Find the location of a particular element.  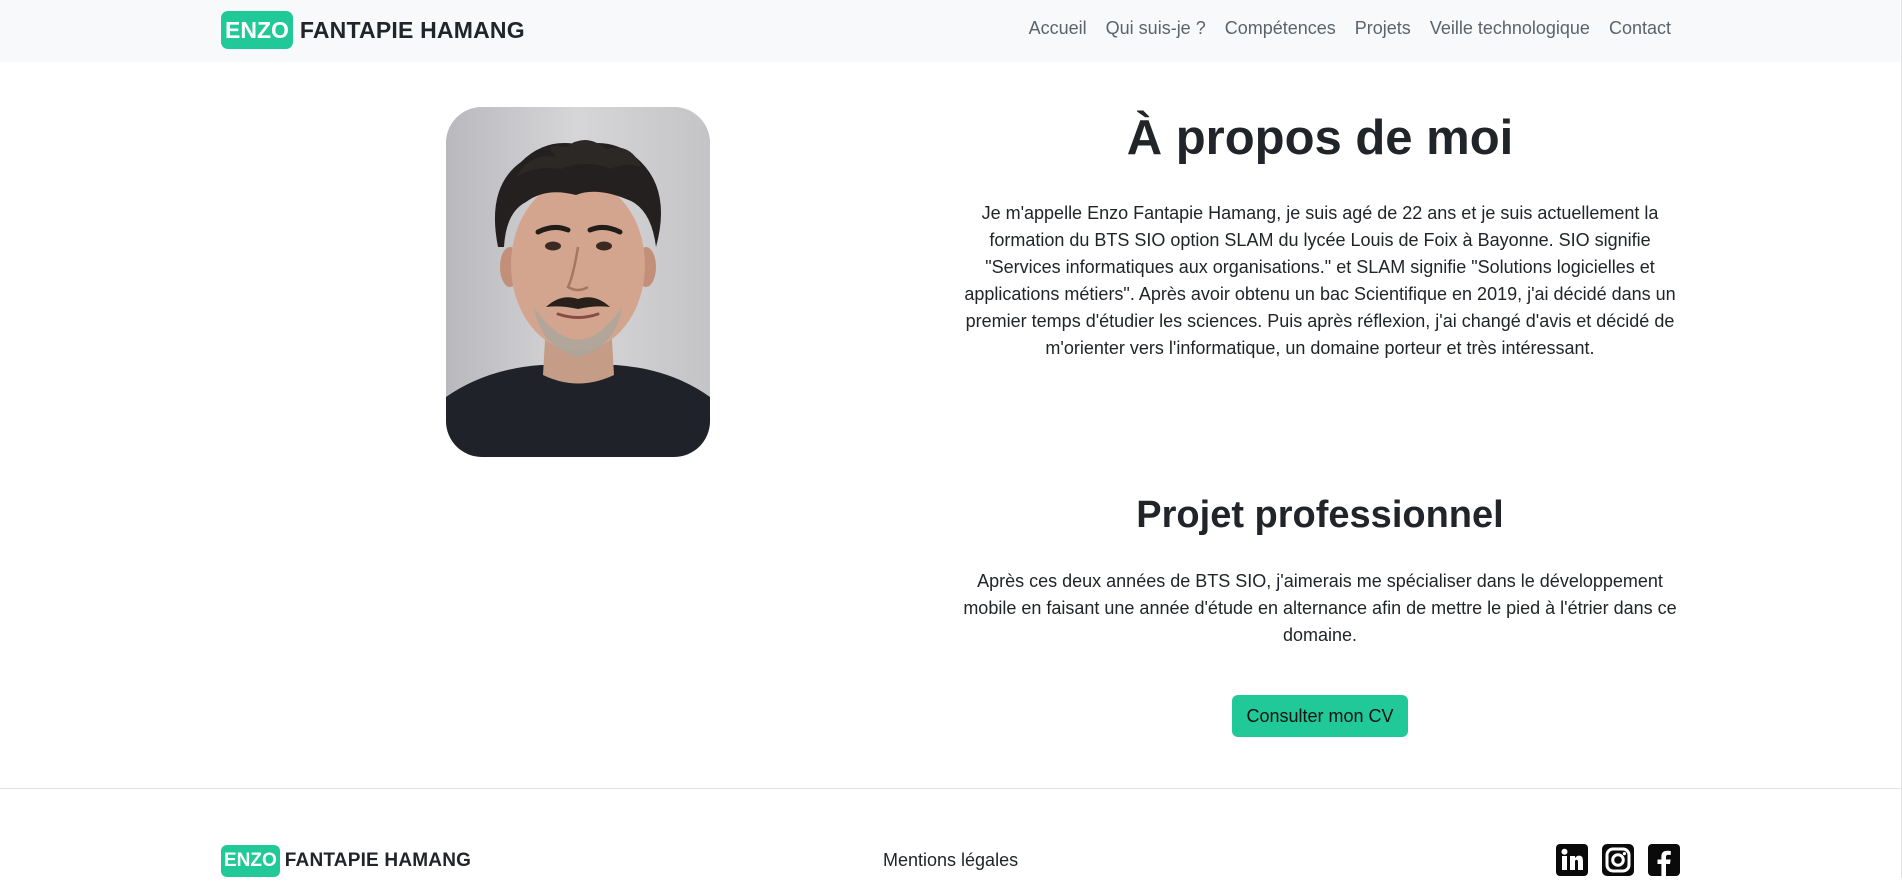

legal-notice-link: Mentions légales is located at coordinates (950, 860).